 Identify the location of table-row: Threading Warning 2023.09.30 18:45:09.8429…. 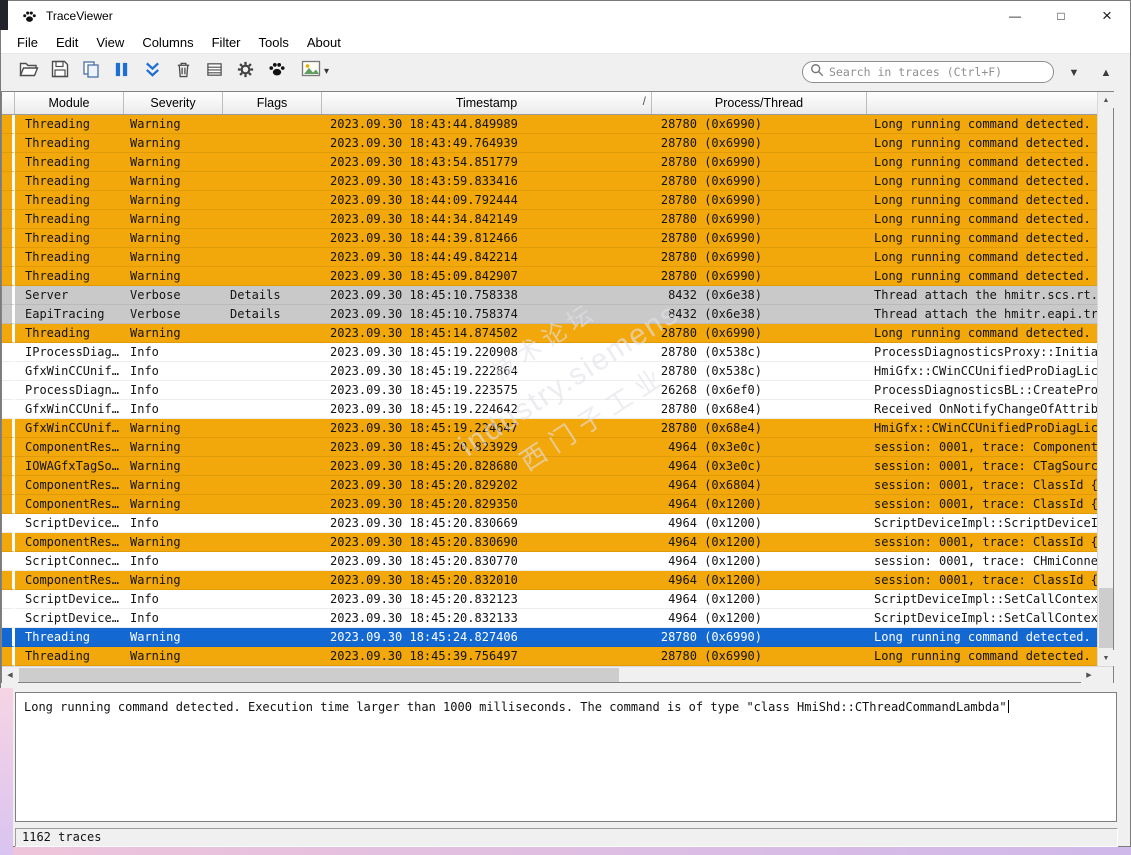
(549, 276).